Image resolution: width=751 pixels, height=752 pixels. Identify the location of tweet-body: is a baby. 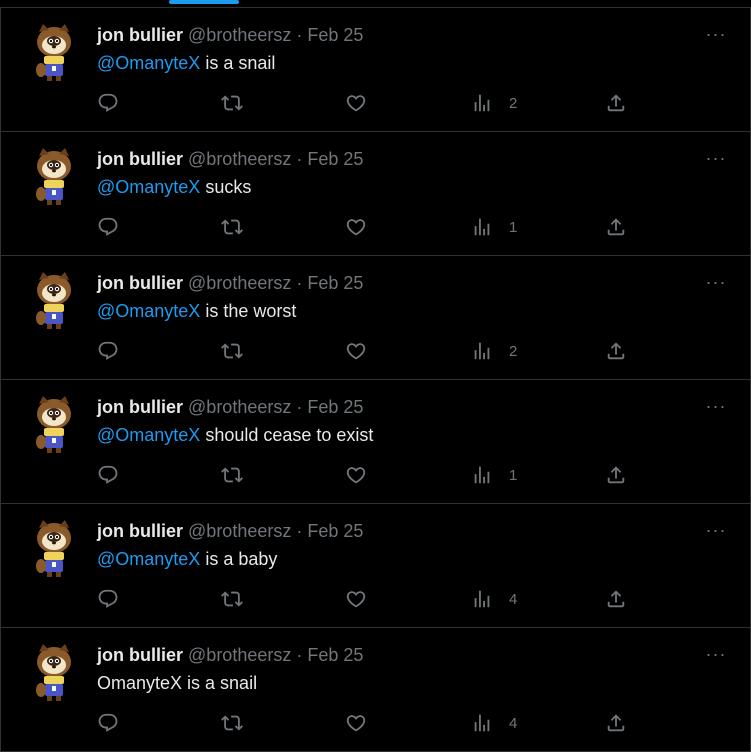
(239, 559).